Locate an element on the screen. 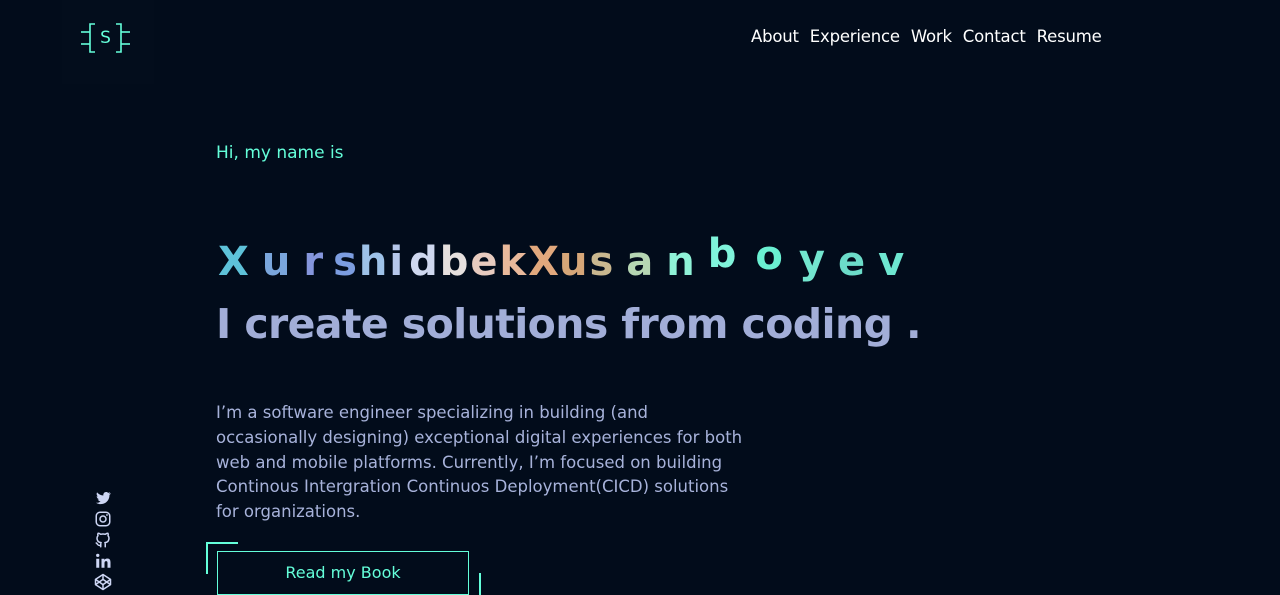 Image resolution: width=1280 pixels, height=595 pixels. name-letter: o is located at coordinates (769, 256).